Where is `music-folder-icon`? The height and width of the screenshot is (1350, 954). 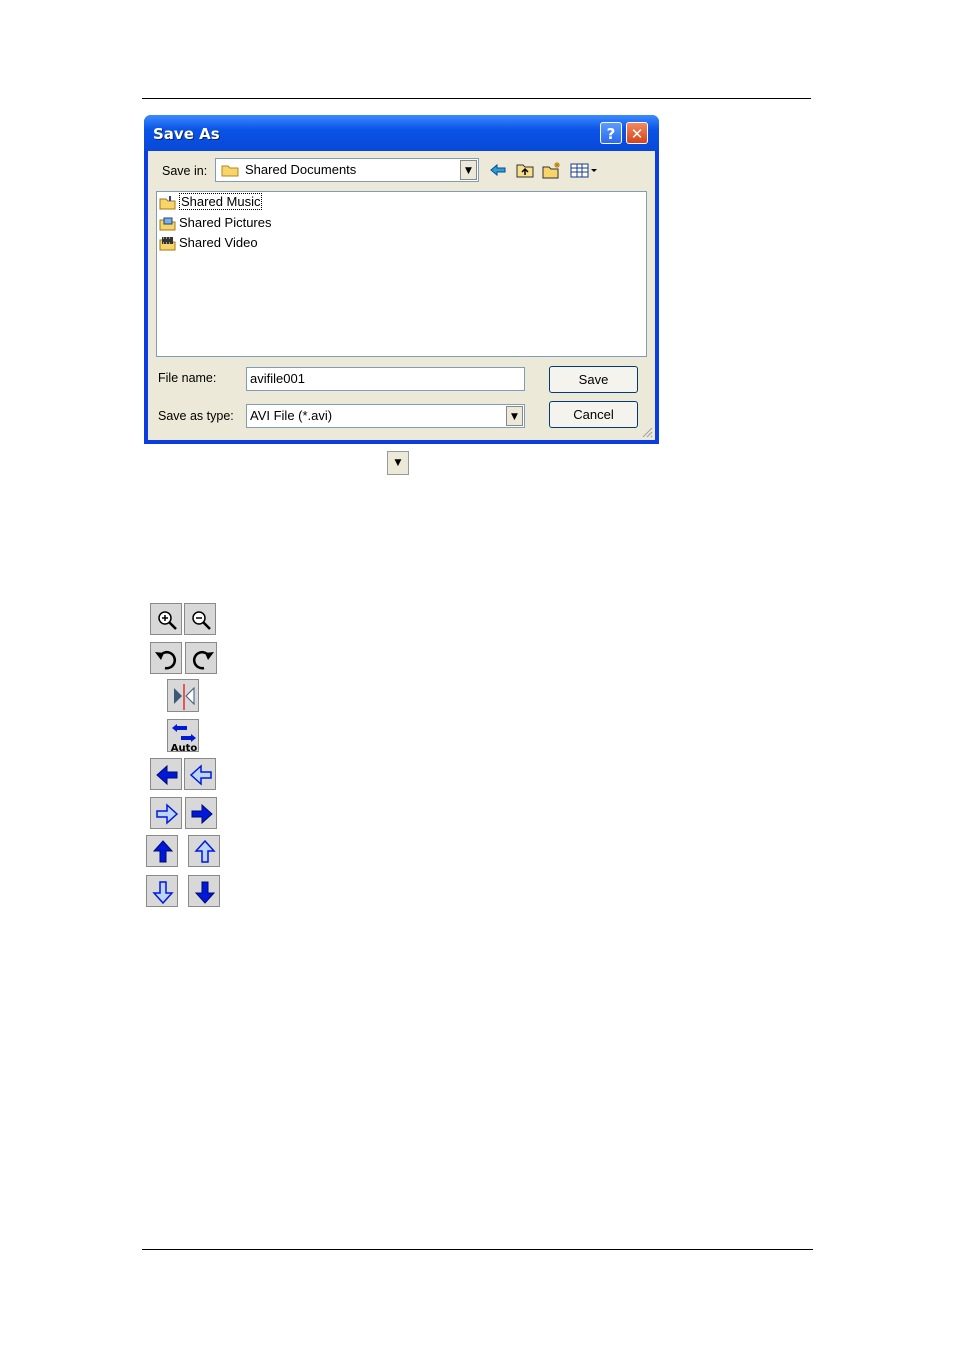
music-folder-icon is located at coordinates (167, 203).